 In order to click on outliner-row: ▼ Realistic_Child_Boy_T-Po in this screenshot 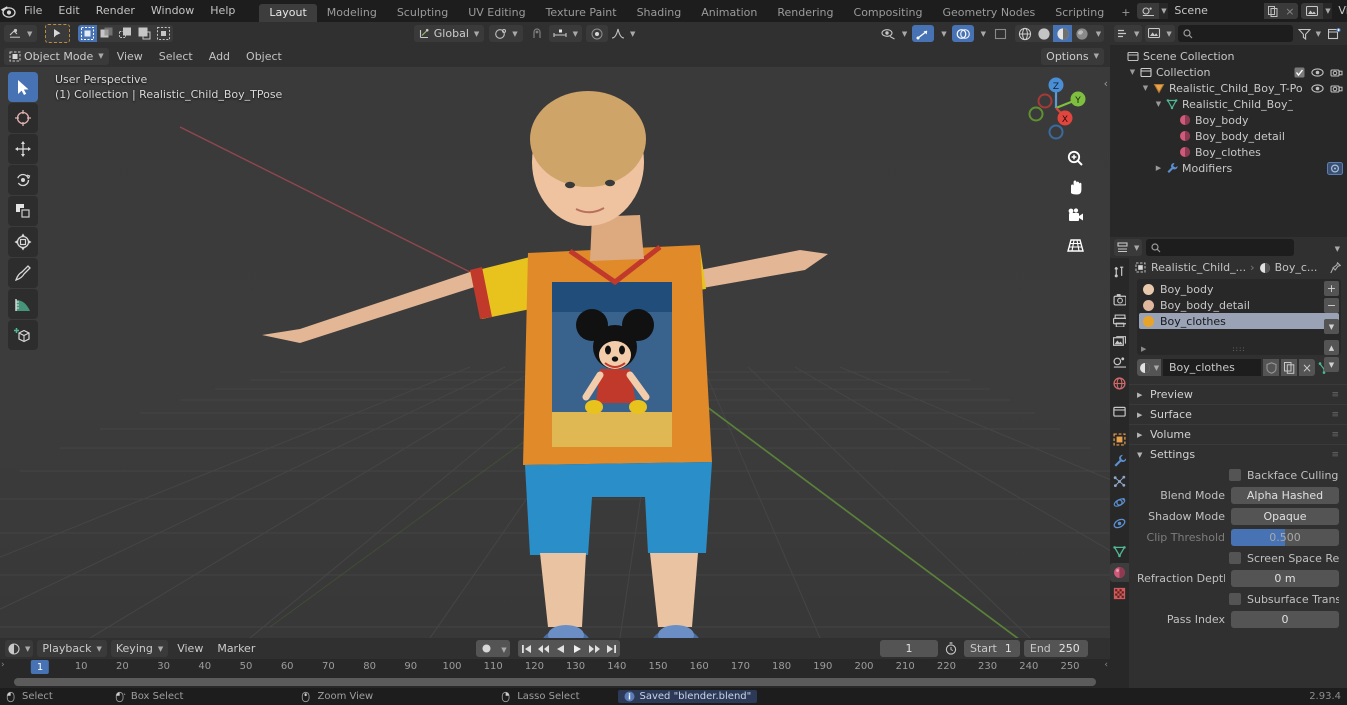, I will do `click(1228, 88)`.